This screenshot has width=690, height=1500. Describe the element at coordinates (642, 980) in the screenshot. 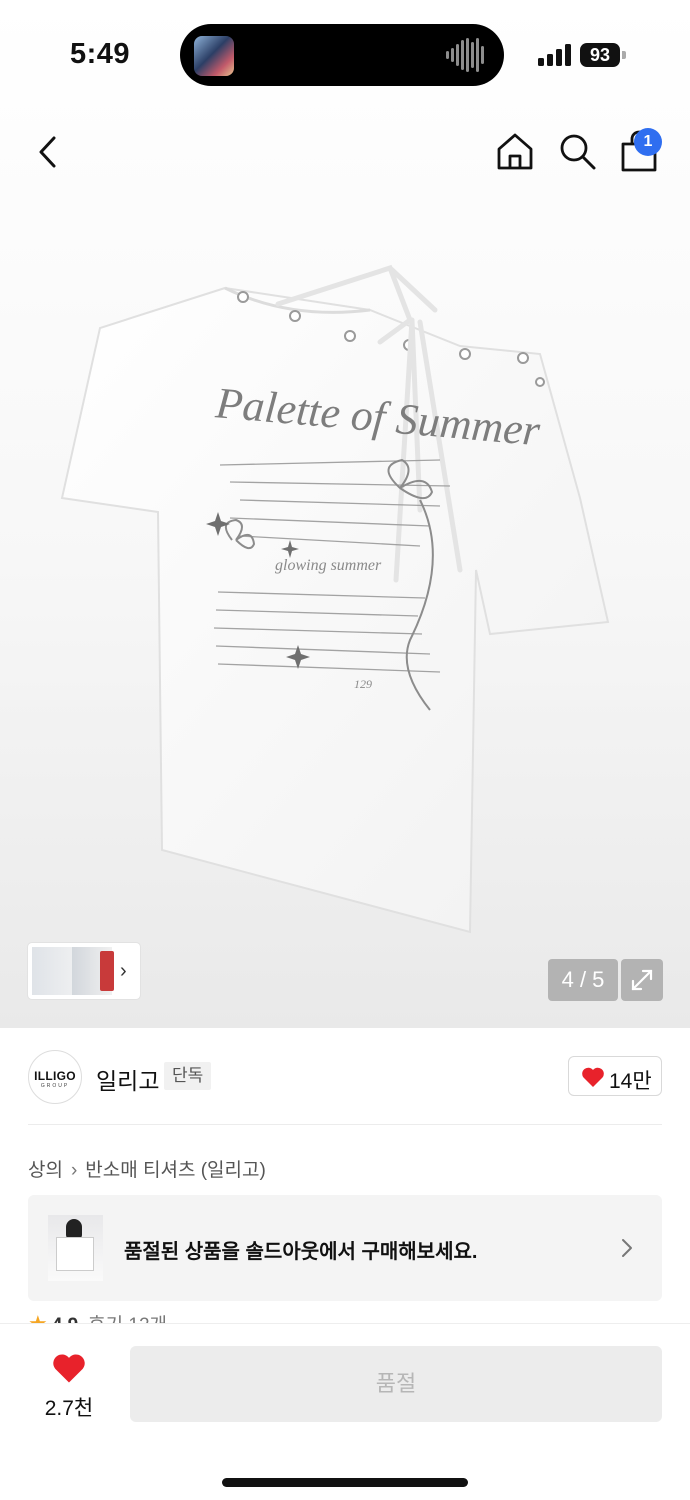

I see `expand-icon` at that location.